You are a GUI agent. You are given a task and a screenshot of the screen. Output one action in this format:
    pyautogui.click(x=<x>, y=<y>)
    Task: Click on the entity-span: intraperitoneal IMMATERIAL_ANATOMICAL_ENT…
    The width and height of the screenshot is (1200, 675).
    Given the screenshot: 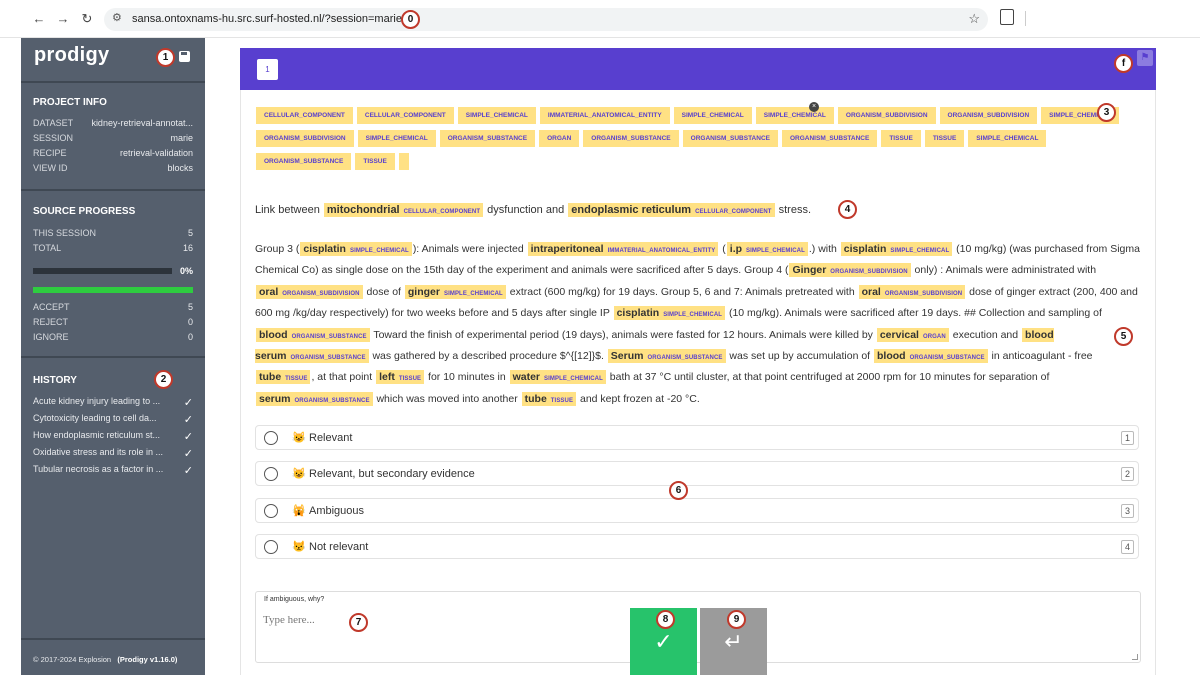 What is the action you would take?
    pyautogui.click(x=623, y=249)
    